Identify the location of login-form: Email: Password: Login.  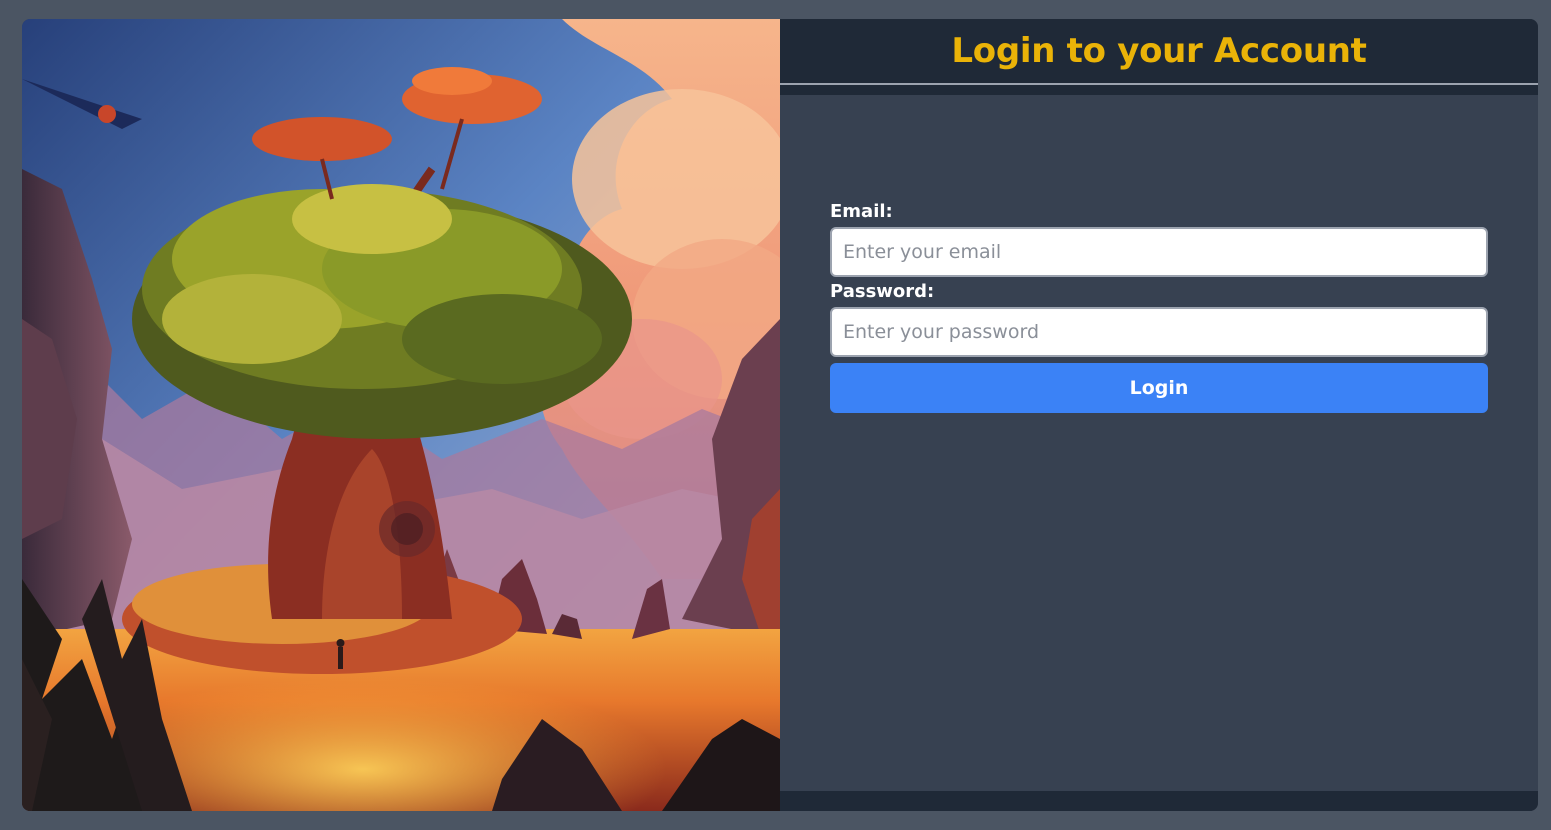
(1159, 307).